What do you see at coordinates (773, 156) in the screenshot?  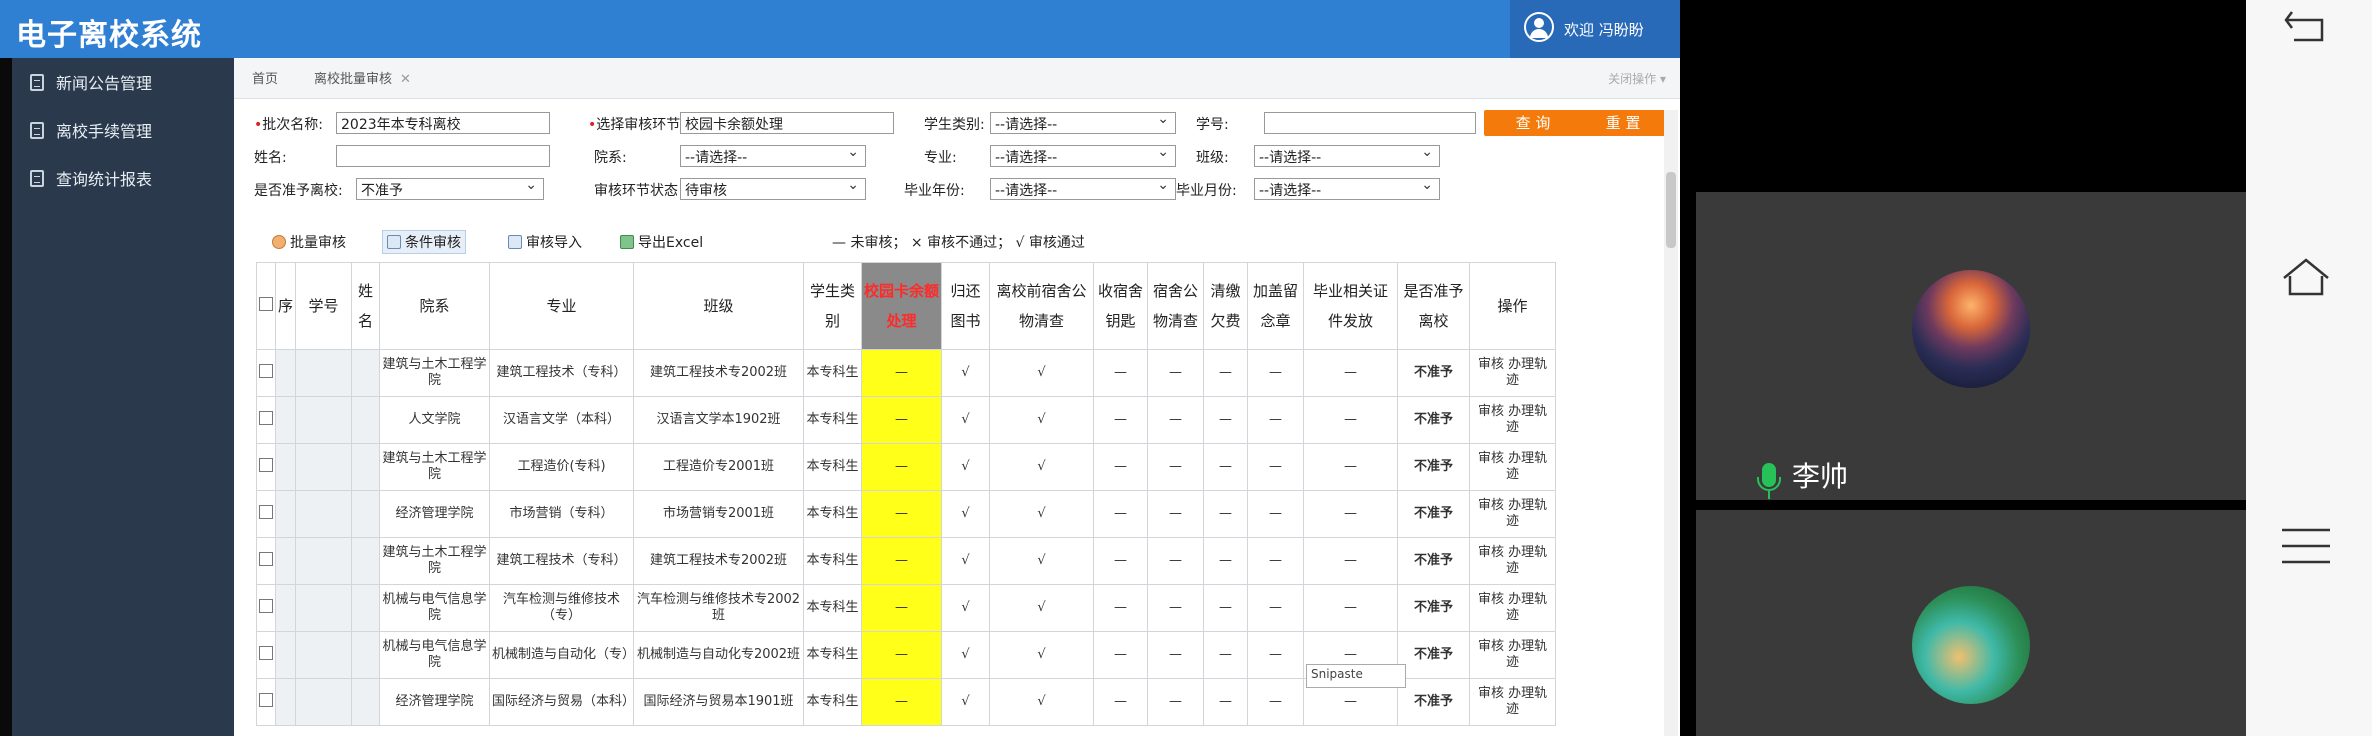 I see `dept-select: --请选择--` at bounding box center [773, 156].